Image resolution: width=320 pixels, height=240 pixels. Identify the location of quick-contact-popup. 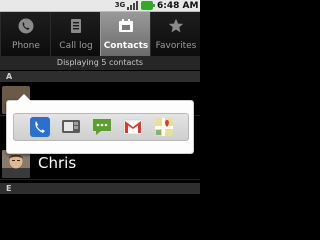
(100, 124).